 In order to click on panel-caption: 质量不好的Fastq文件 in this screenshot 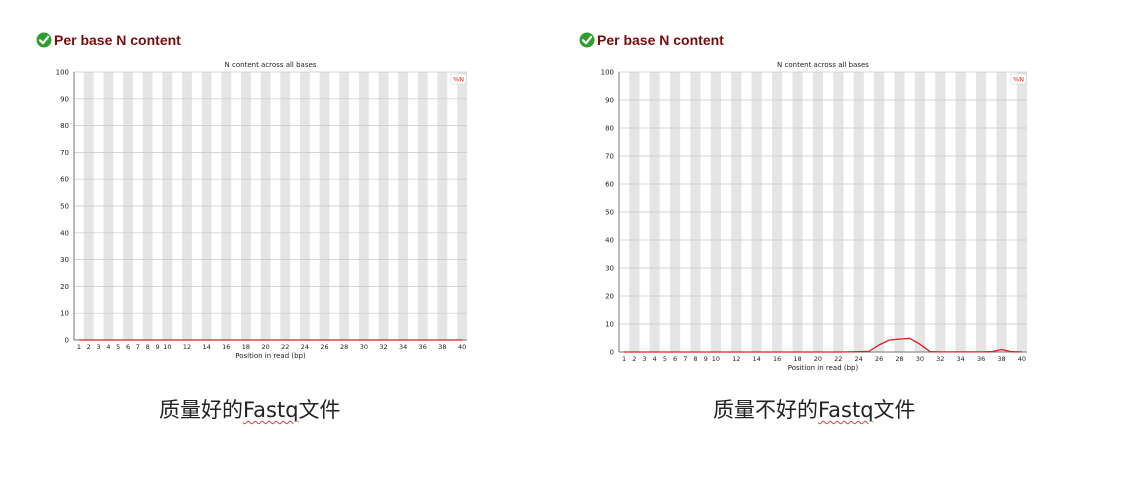, I will do `click(814, 409)`.